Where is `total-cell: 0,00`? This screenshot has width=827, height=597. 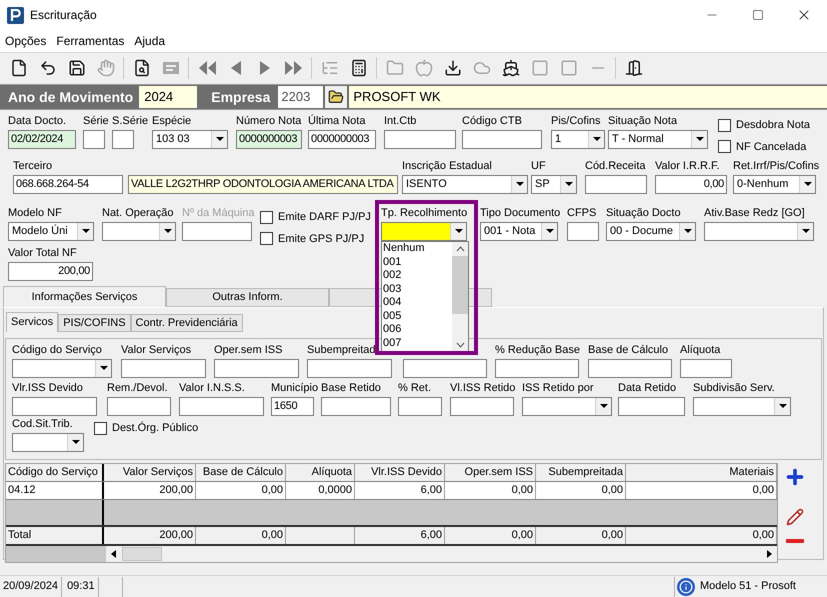 total-cell: 0,00 is located at coordinates (241, 535).